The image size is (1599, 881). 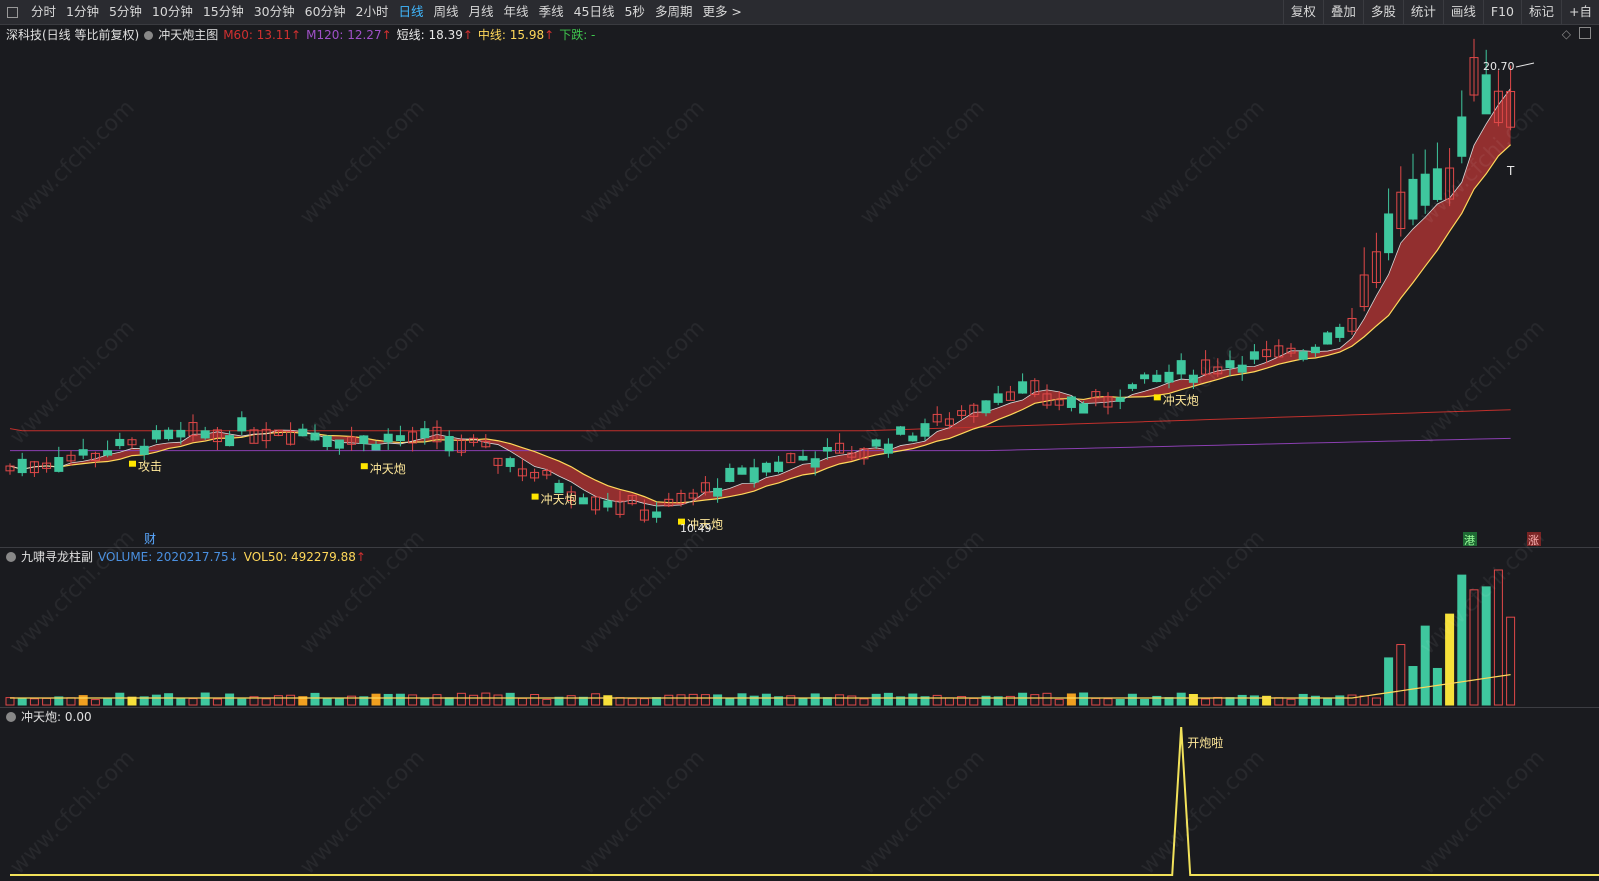 What do you see at coordinates (1566, 34) in the screenshot?
I see `diamond-icon: ◇` at bounding box center [1566, 34].